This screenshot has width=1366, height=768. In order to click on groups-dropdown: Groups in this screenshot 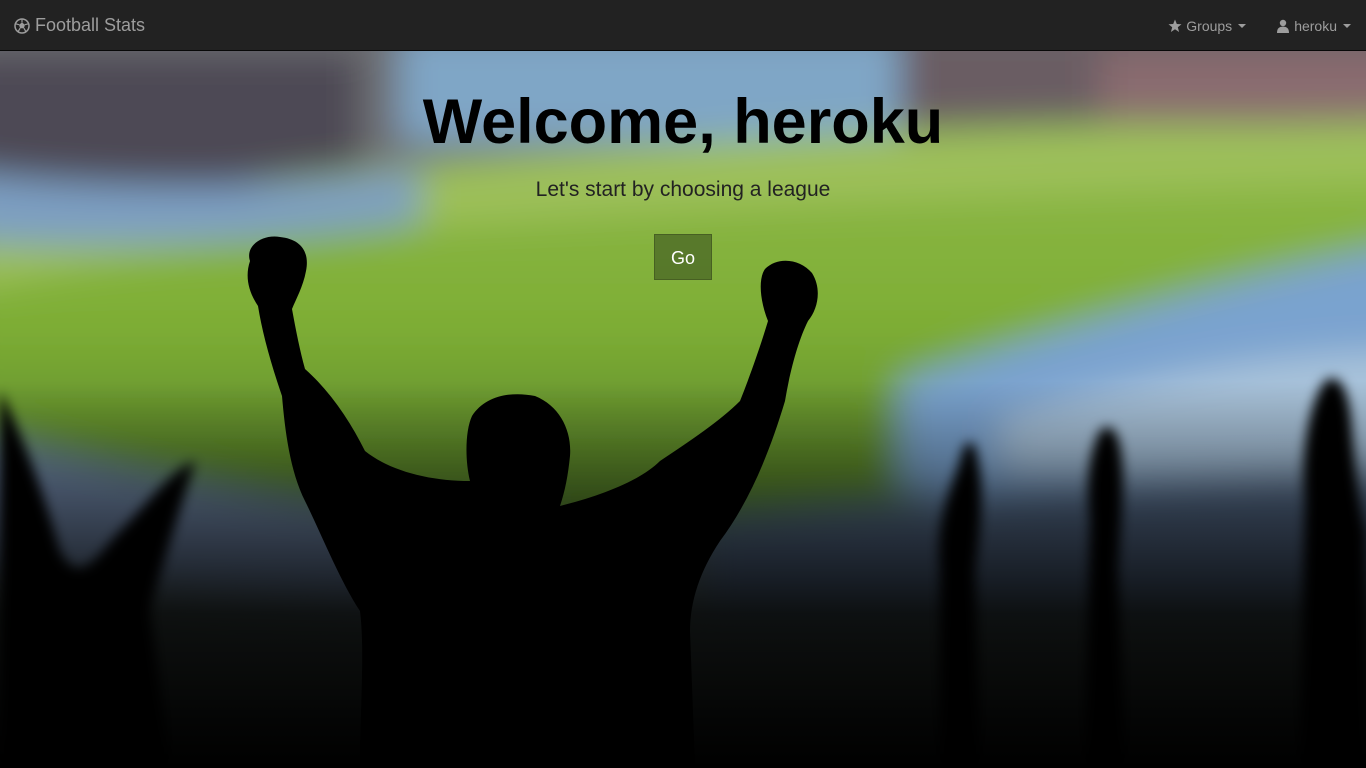, I will do `click(1207, 25)`.